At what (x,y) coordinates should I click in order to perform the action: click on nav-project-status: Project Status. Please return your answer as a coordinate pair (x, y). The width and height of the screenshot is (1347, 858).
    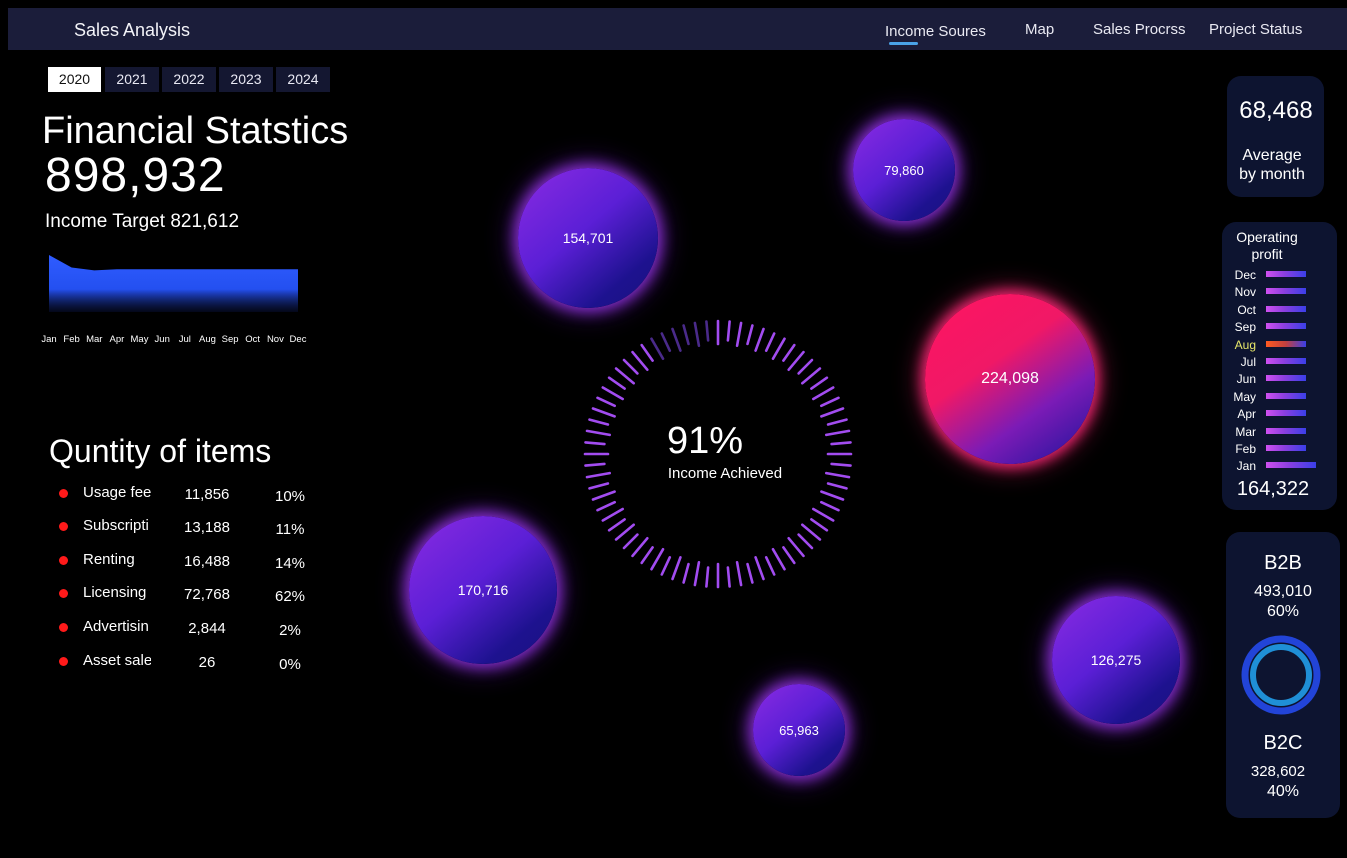
    Looking at the image, I should click on (1255, 29).